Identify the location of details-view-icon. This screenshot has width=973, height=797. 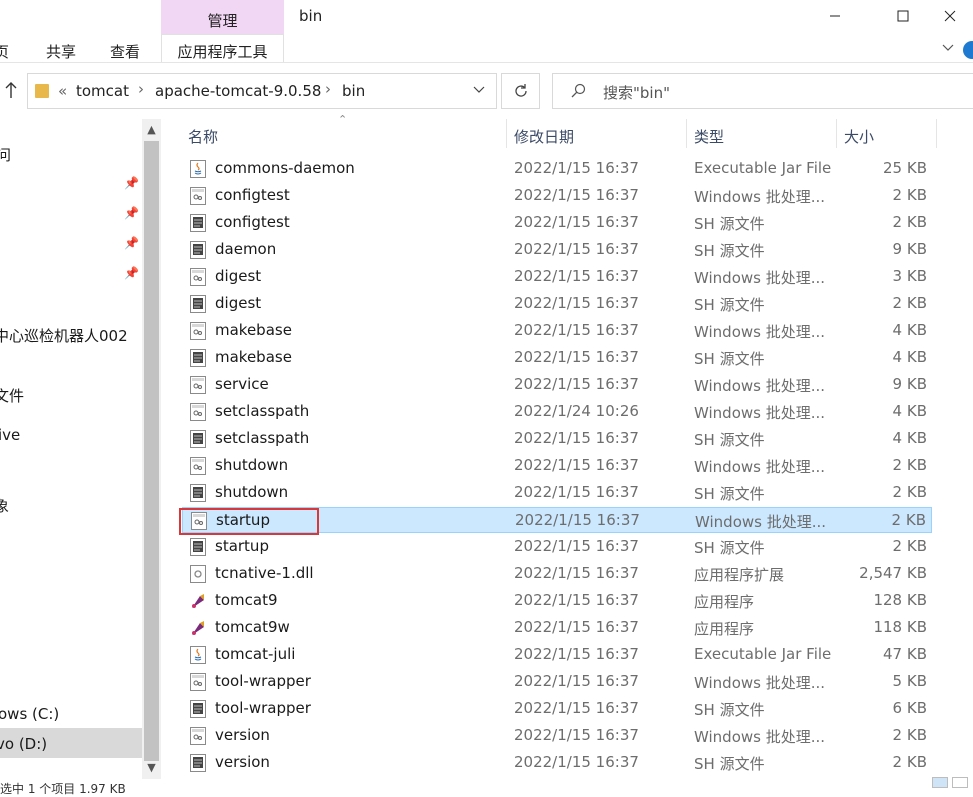
(940, 782).